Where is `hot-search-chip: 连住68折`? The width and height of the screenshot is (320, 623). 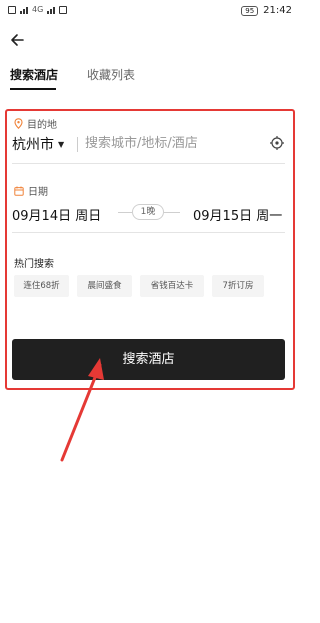 hot-search-chip: 连住68折 is located at coordinates (41, 286).